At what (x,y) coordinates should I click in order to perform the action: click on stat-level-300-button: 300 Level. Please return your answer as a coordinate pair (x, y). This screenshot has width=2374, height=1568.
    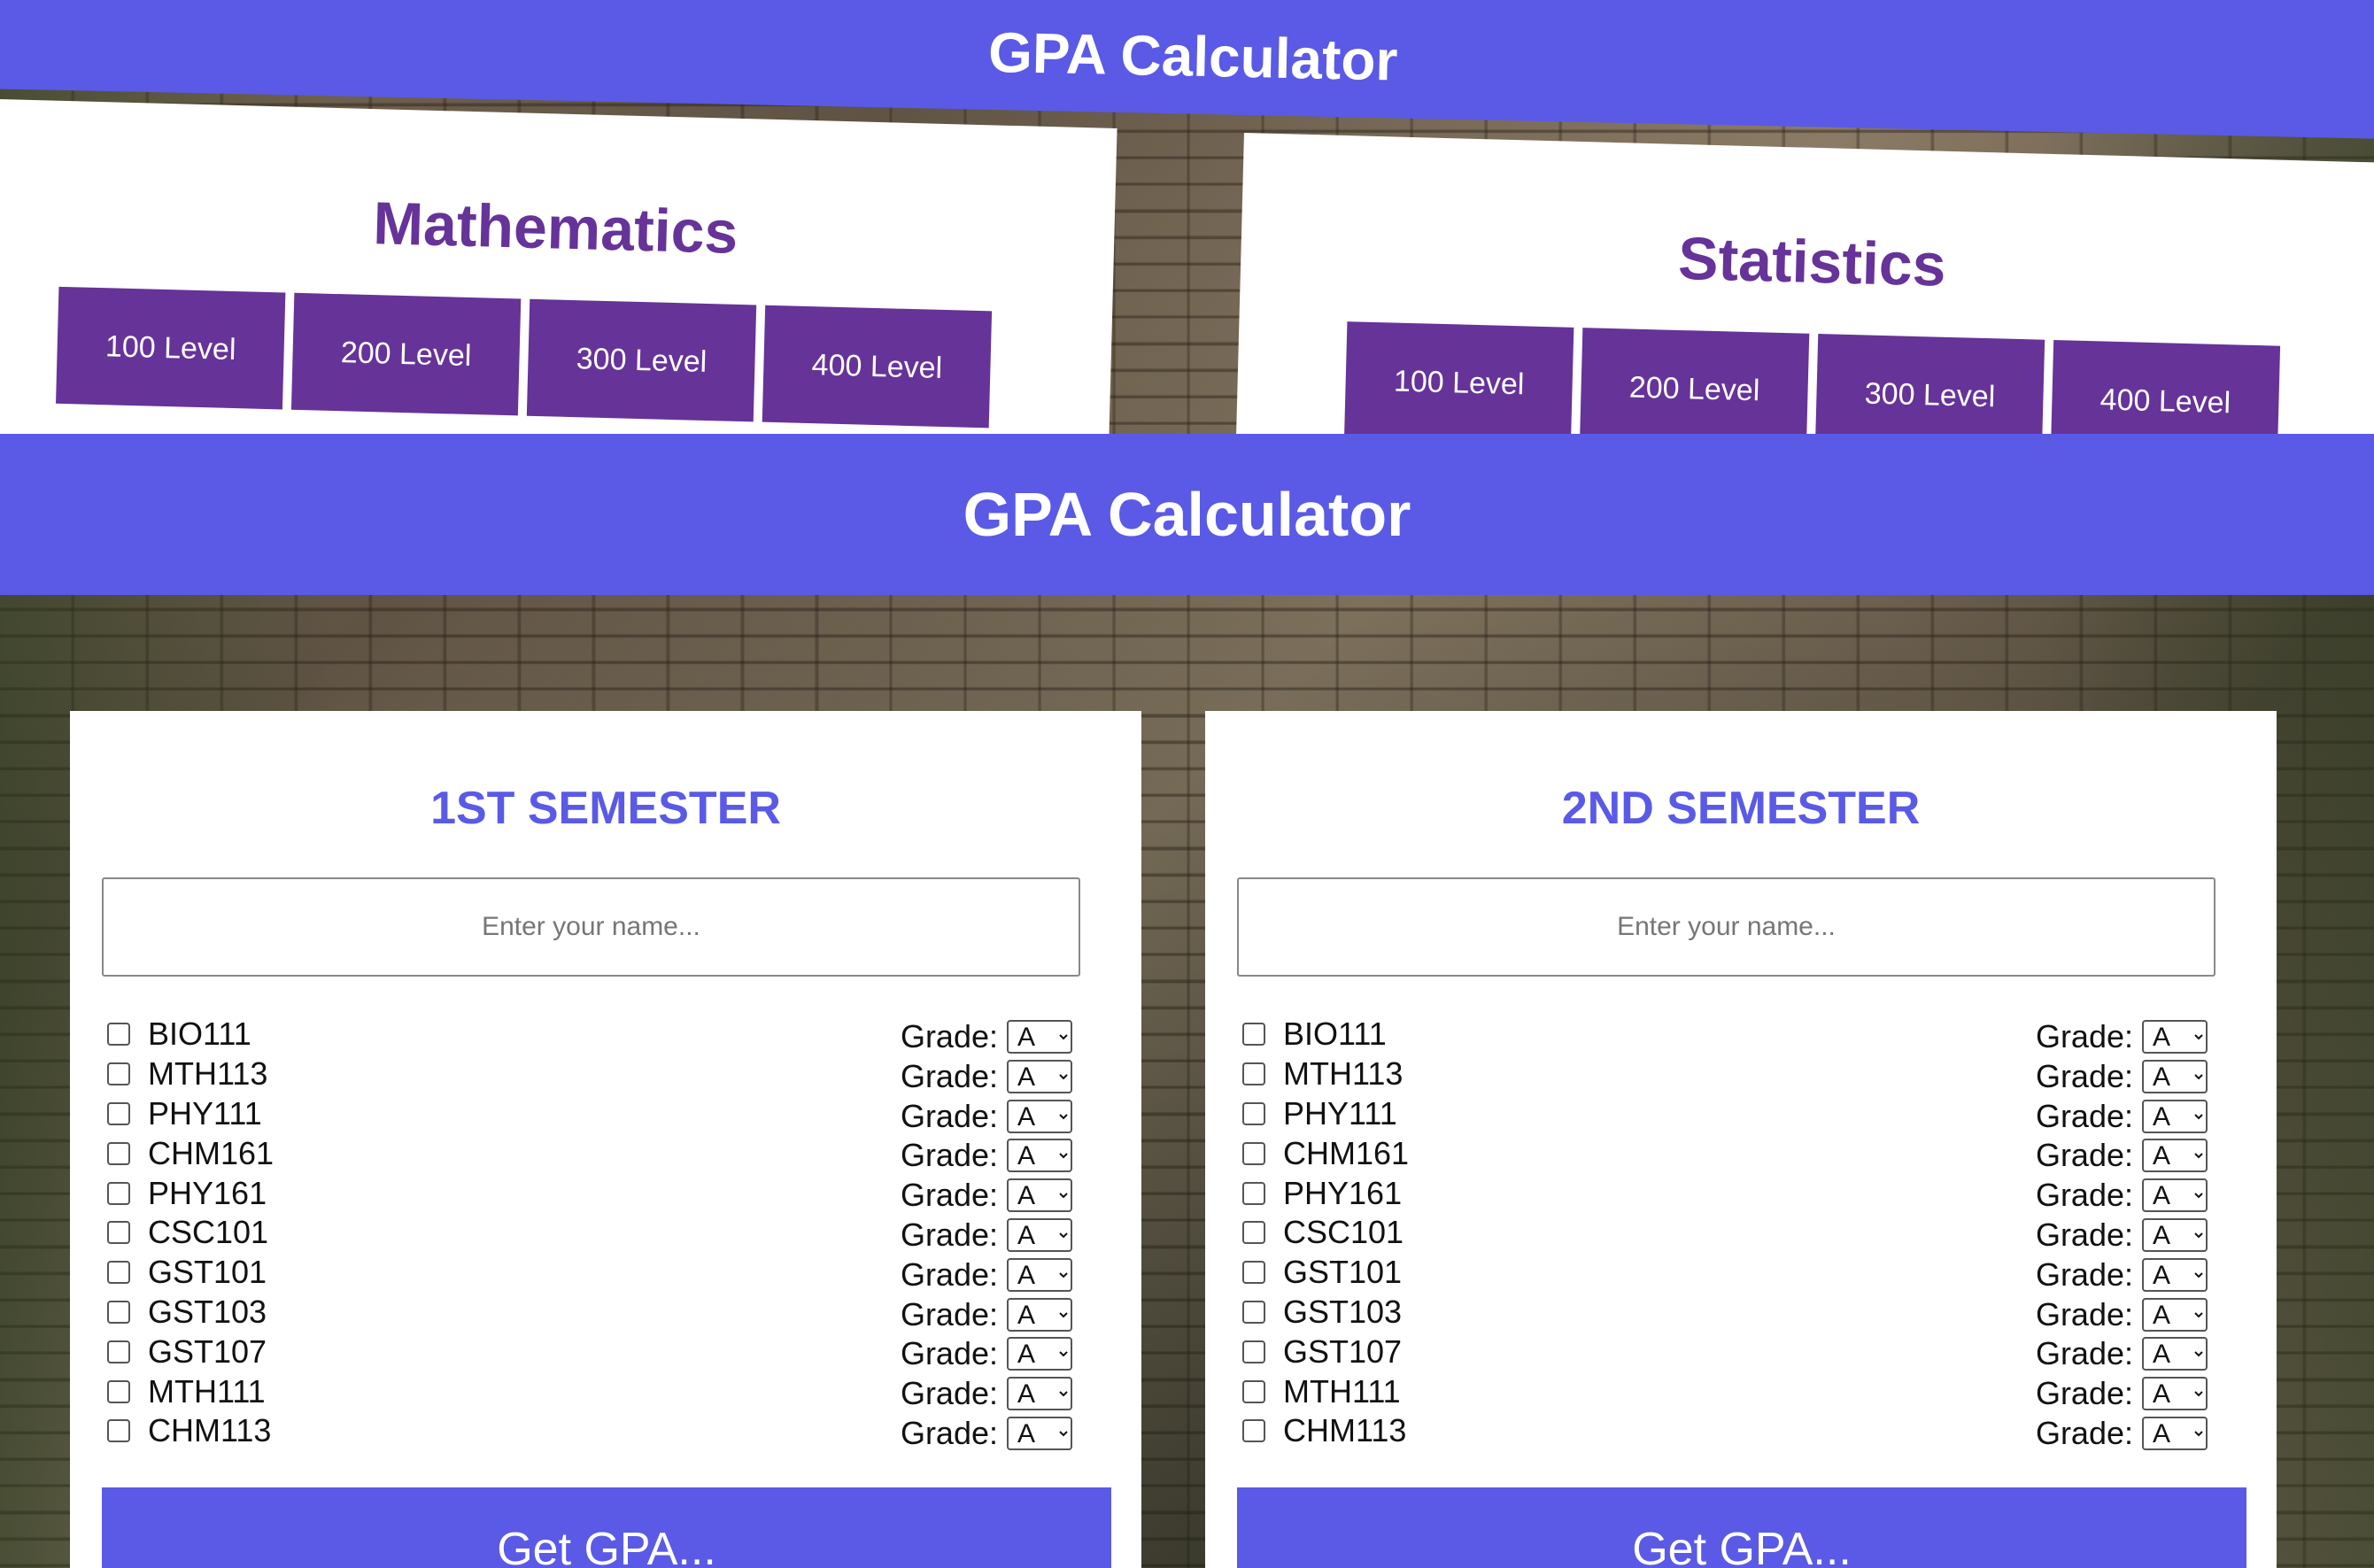
    Looking at the image, I should click on (1930, 384).